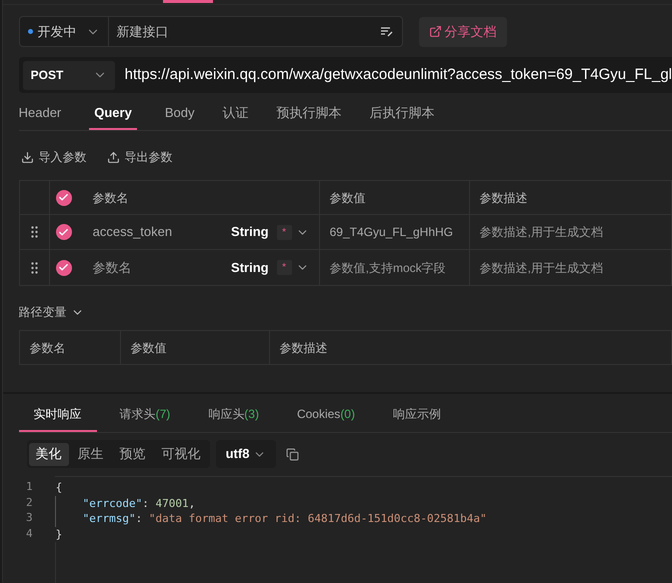  Describe the element at coordinates (29, 486) in the screenshot. I see `line-number: 1` at that location.